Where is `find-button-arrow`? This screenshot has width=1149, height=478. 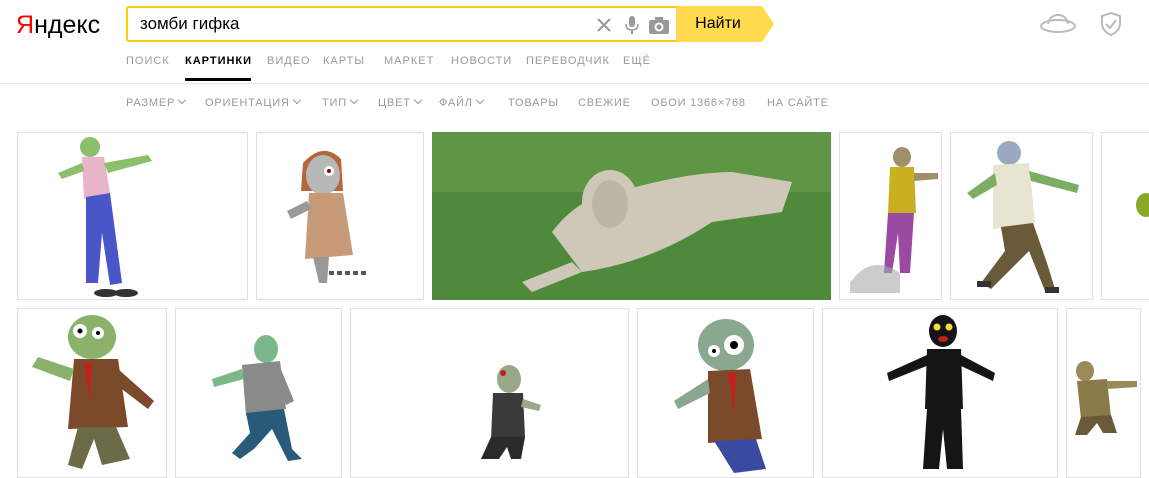 find-button-arrow is located at coordinates (768, 24).